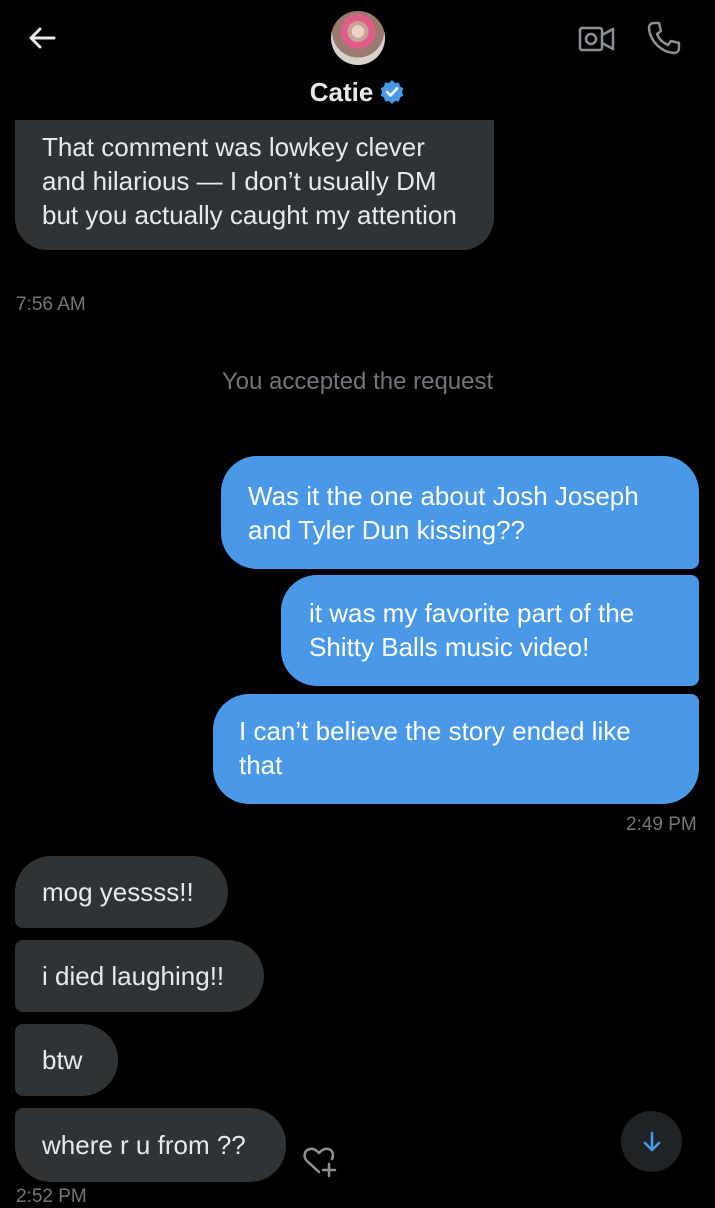  I want to click on message-timestamp: 7:56 AM, so click(51, 304).